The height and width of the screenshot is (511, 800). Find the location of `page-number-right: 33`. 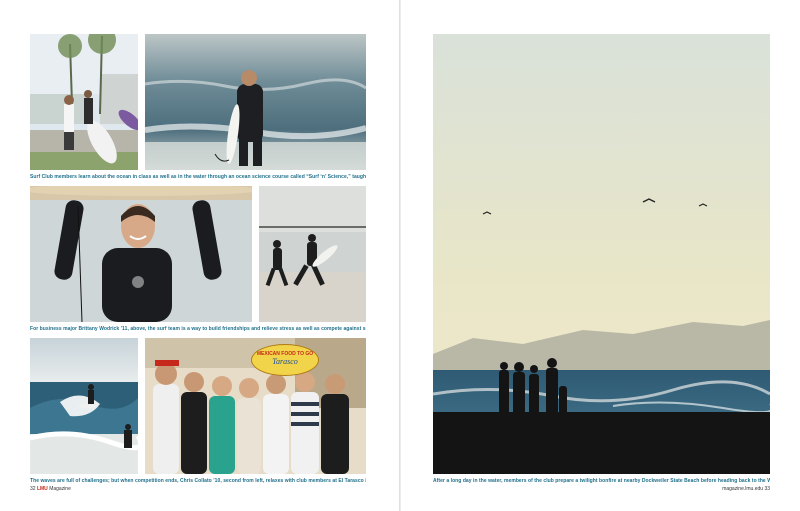

page-number-right: 33 is located at coordinates (767, 489).